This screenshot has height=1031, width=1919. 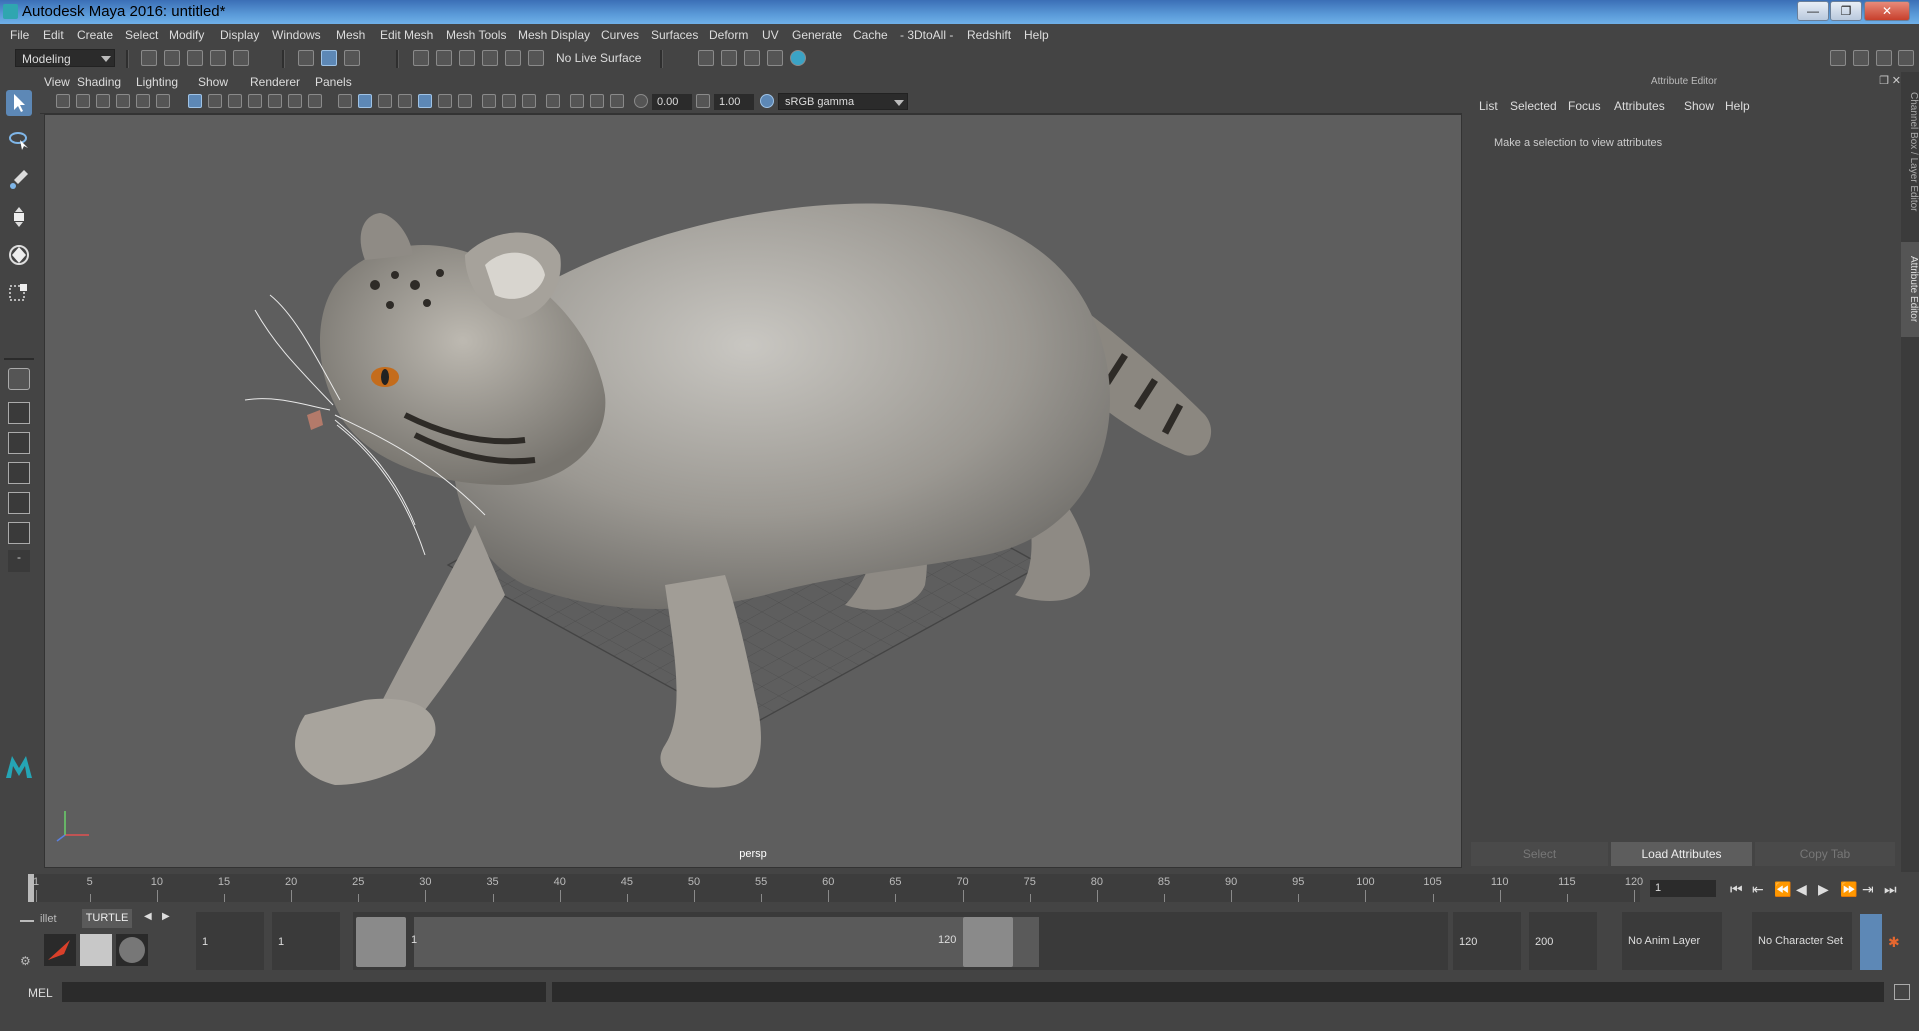 I want to click on script-editor-icon, so click(x=1902, y=992).